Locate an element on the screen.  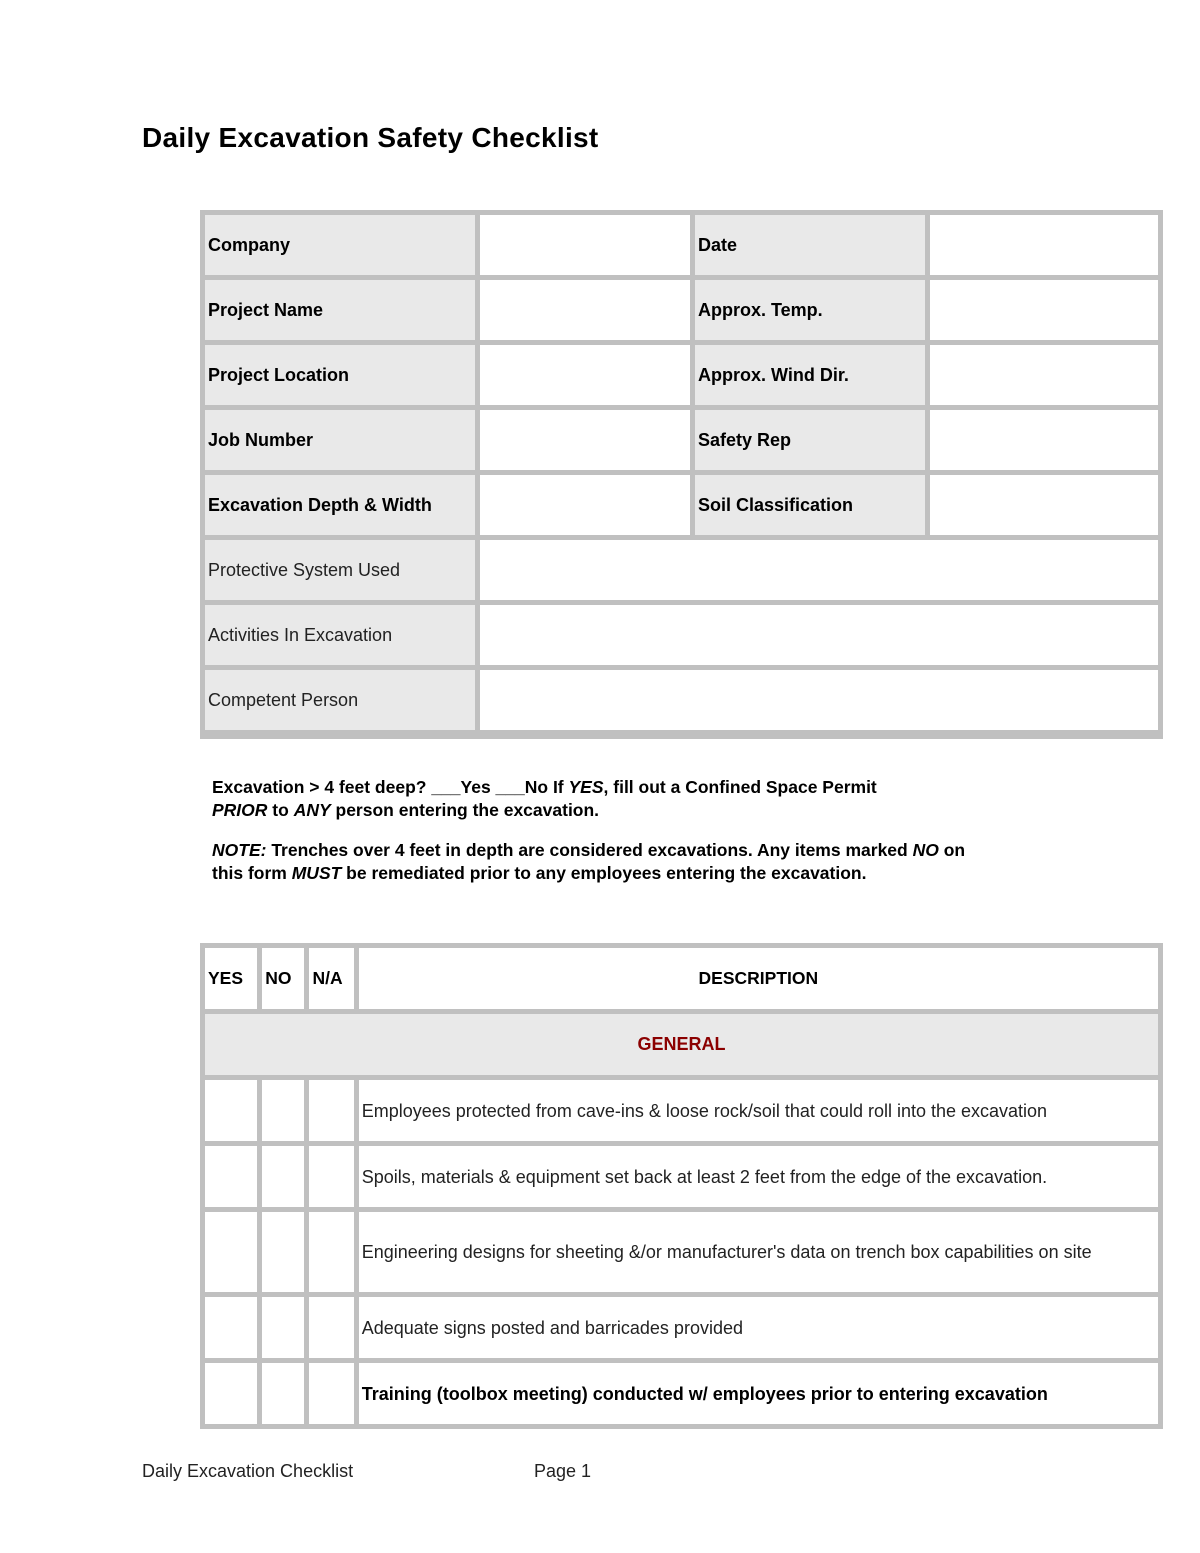
protective-system-label: Protective System Used is located at coordinates (340, 570).